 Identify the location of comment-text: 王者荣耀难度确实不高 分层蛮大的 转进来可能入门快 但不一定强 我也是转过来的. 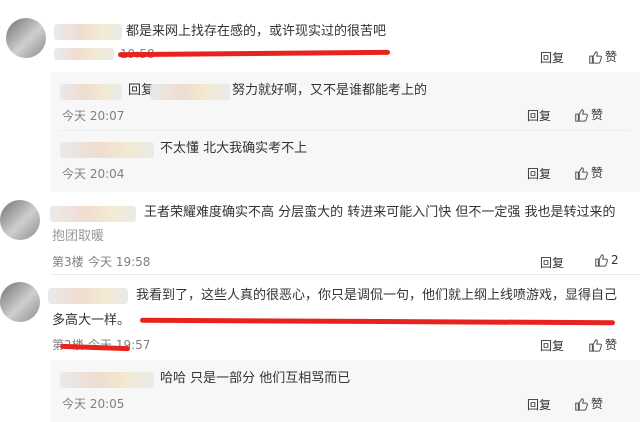
(380, 212).